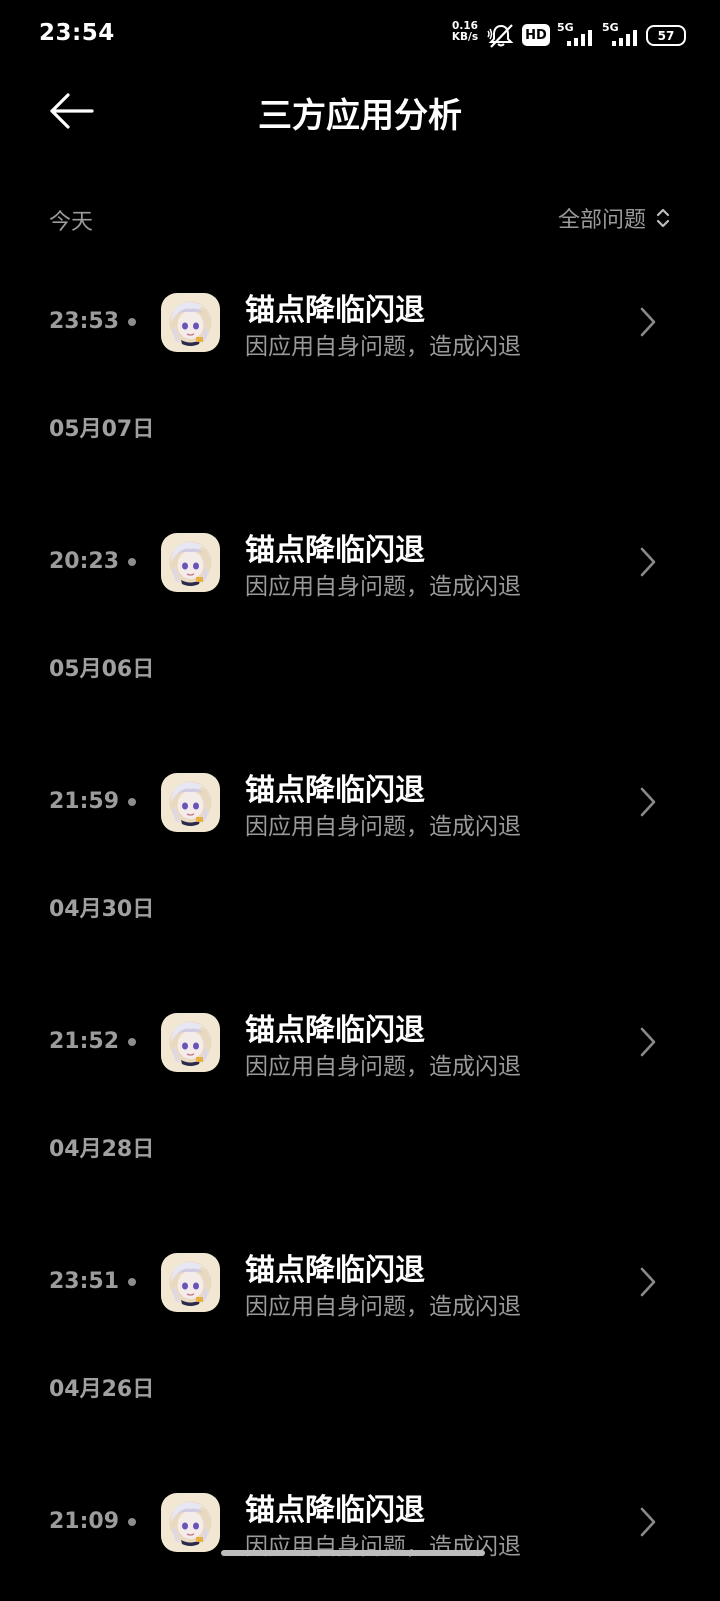  I want to click on section-date: 04月26日, so click(102, 1389).